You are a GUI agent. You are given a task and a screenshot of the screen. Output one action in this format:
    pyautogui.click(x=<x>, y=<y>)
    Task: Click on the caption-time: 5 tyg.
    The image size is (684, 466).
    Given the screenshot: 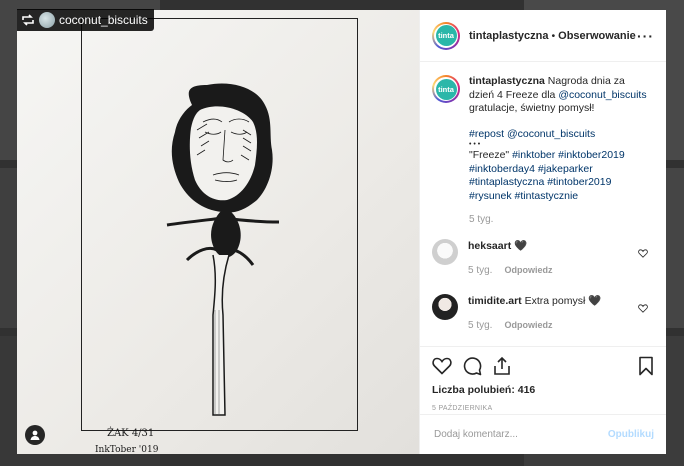 What is the action you would take?
    pyautogui.click(x=559, y=220)
    